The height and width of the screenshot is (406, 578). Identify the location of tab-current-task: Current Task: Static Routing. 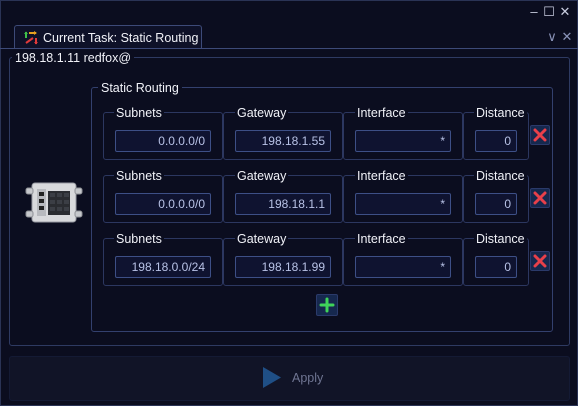
(108, 37).